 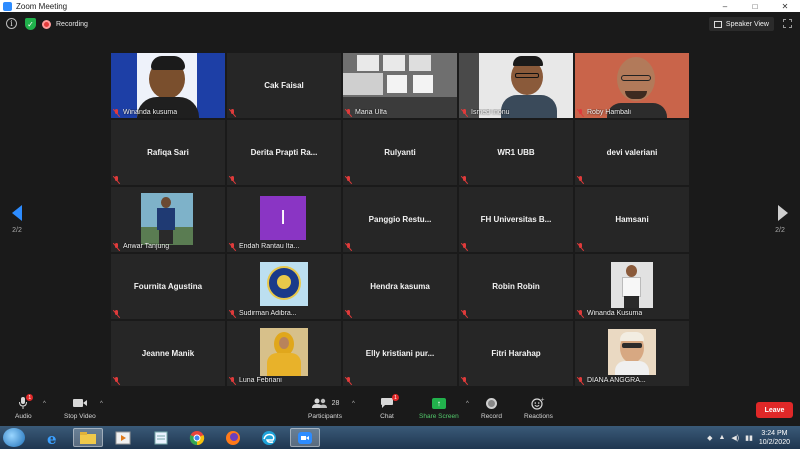 What do you see at coordinates (400, 437) in the screenshot?
I see `windows-taskbar: e ◆ ▲ ◀) ▮▮ 3:24 PM 10/2/2020` at bounding box center [400, 437].